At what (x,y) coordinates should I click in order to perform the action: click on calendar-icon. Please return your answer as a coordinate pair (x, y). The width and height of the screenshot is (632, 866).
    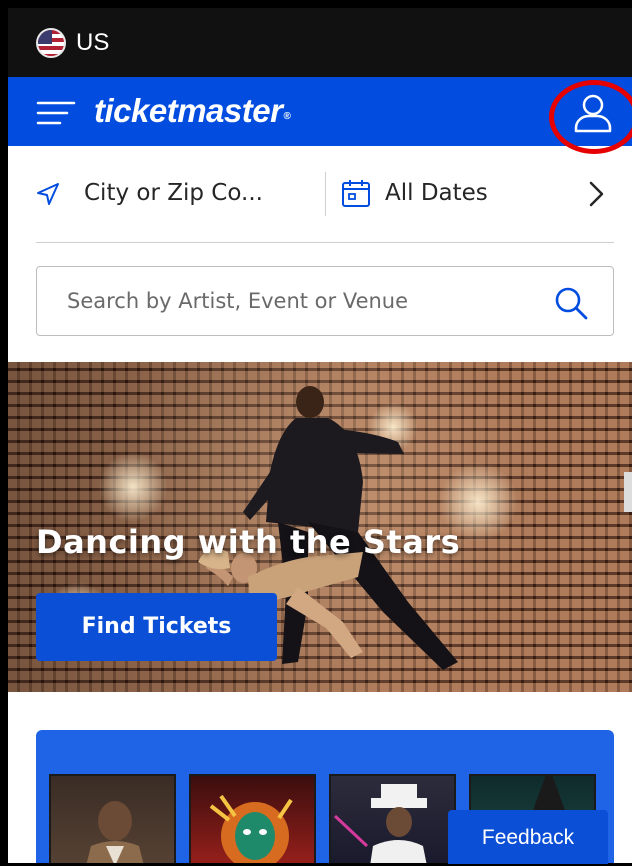
    Looking at the image, I should click on (356, 193).